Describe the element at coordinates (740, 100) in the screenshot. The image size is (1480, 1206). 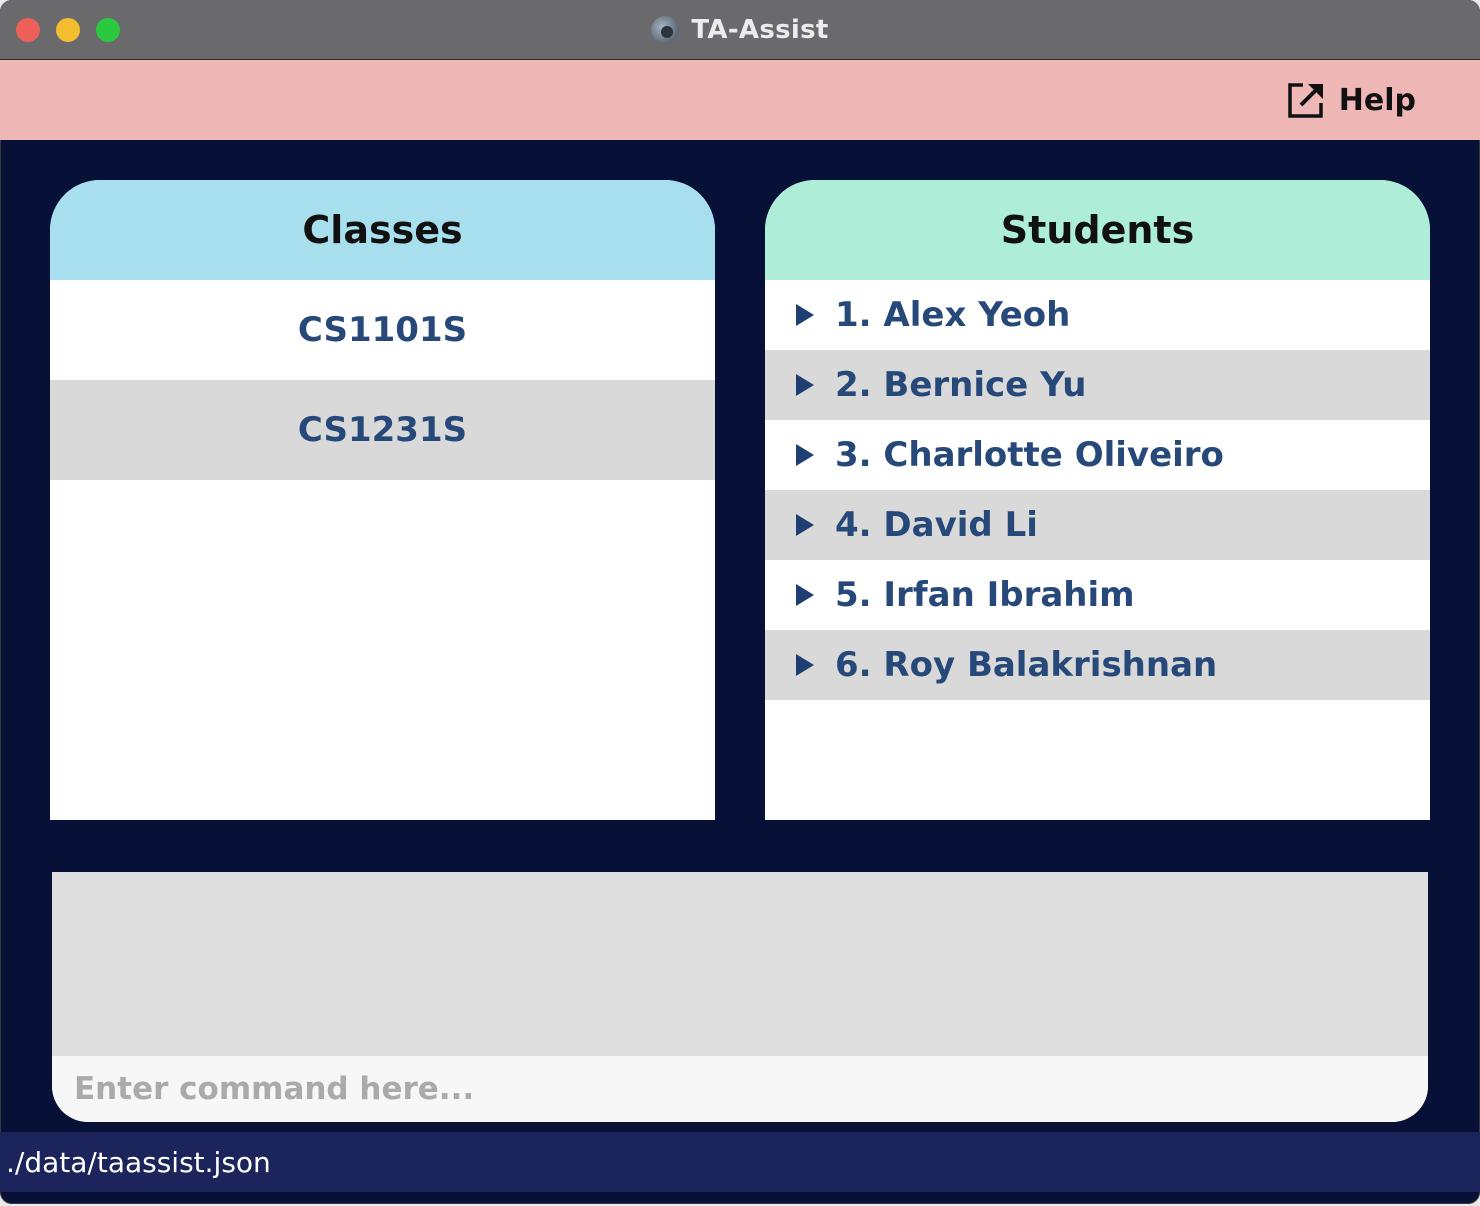
I see `menu-bar: Help` at that location.